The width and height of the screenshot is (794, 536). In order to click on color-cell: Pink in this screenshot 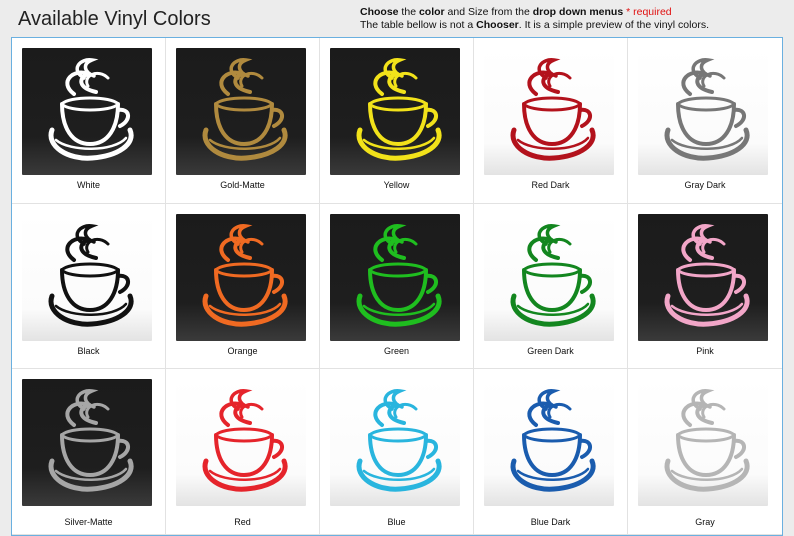, I will do `click(705, 287)`.